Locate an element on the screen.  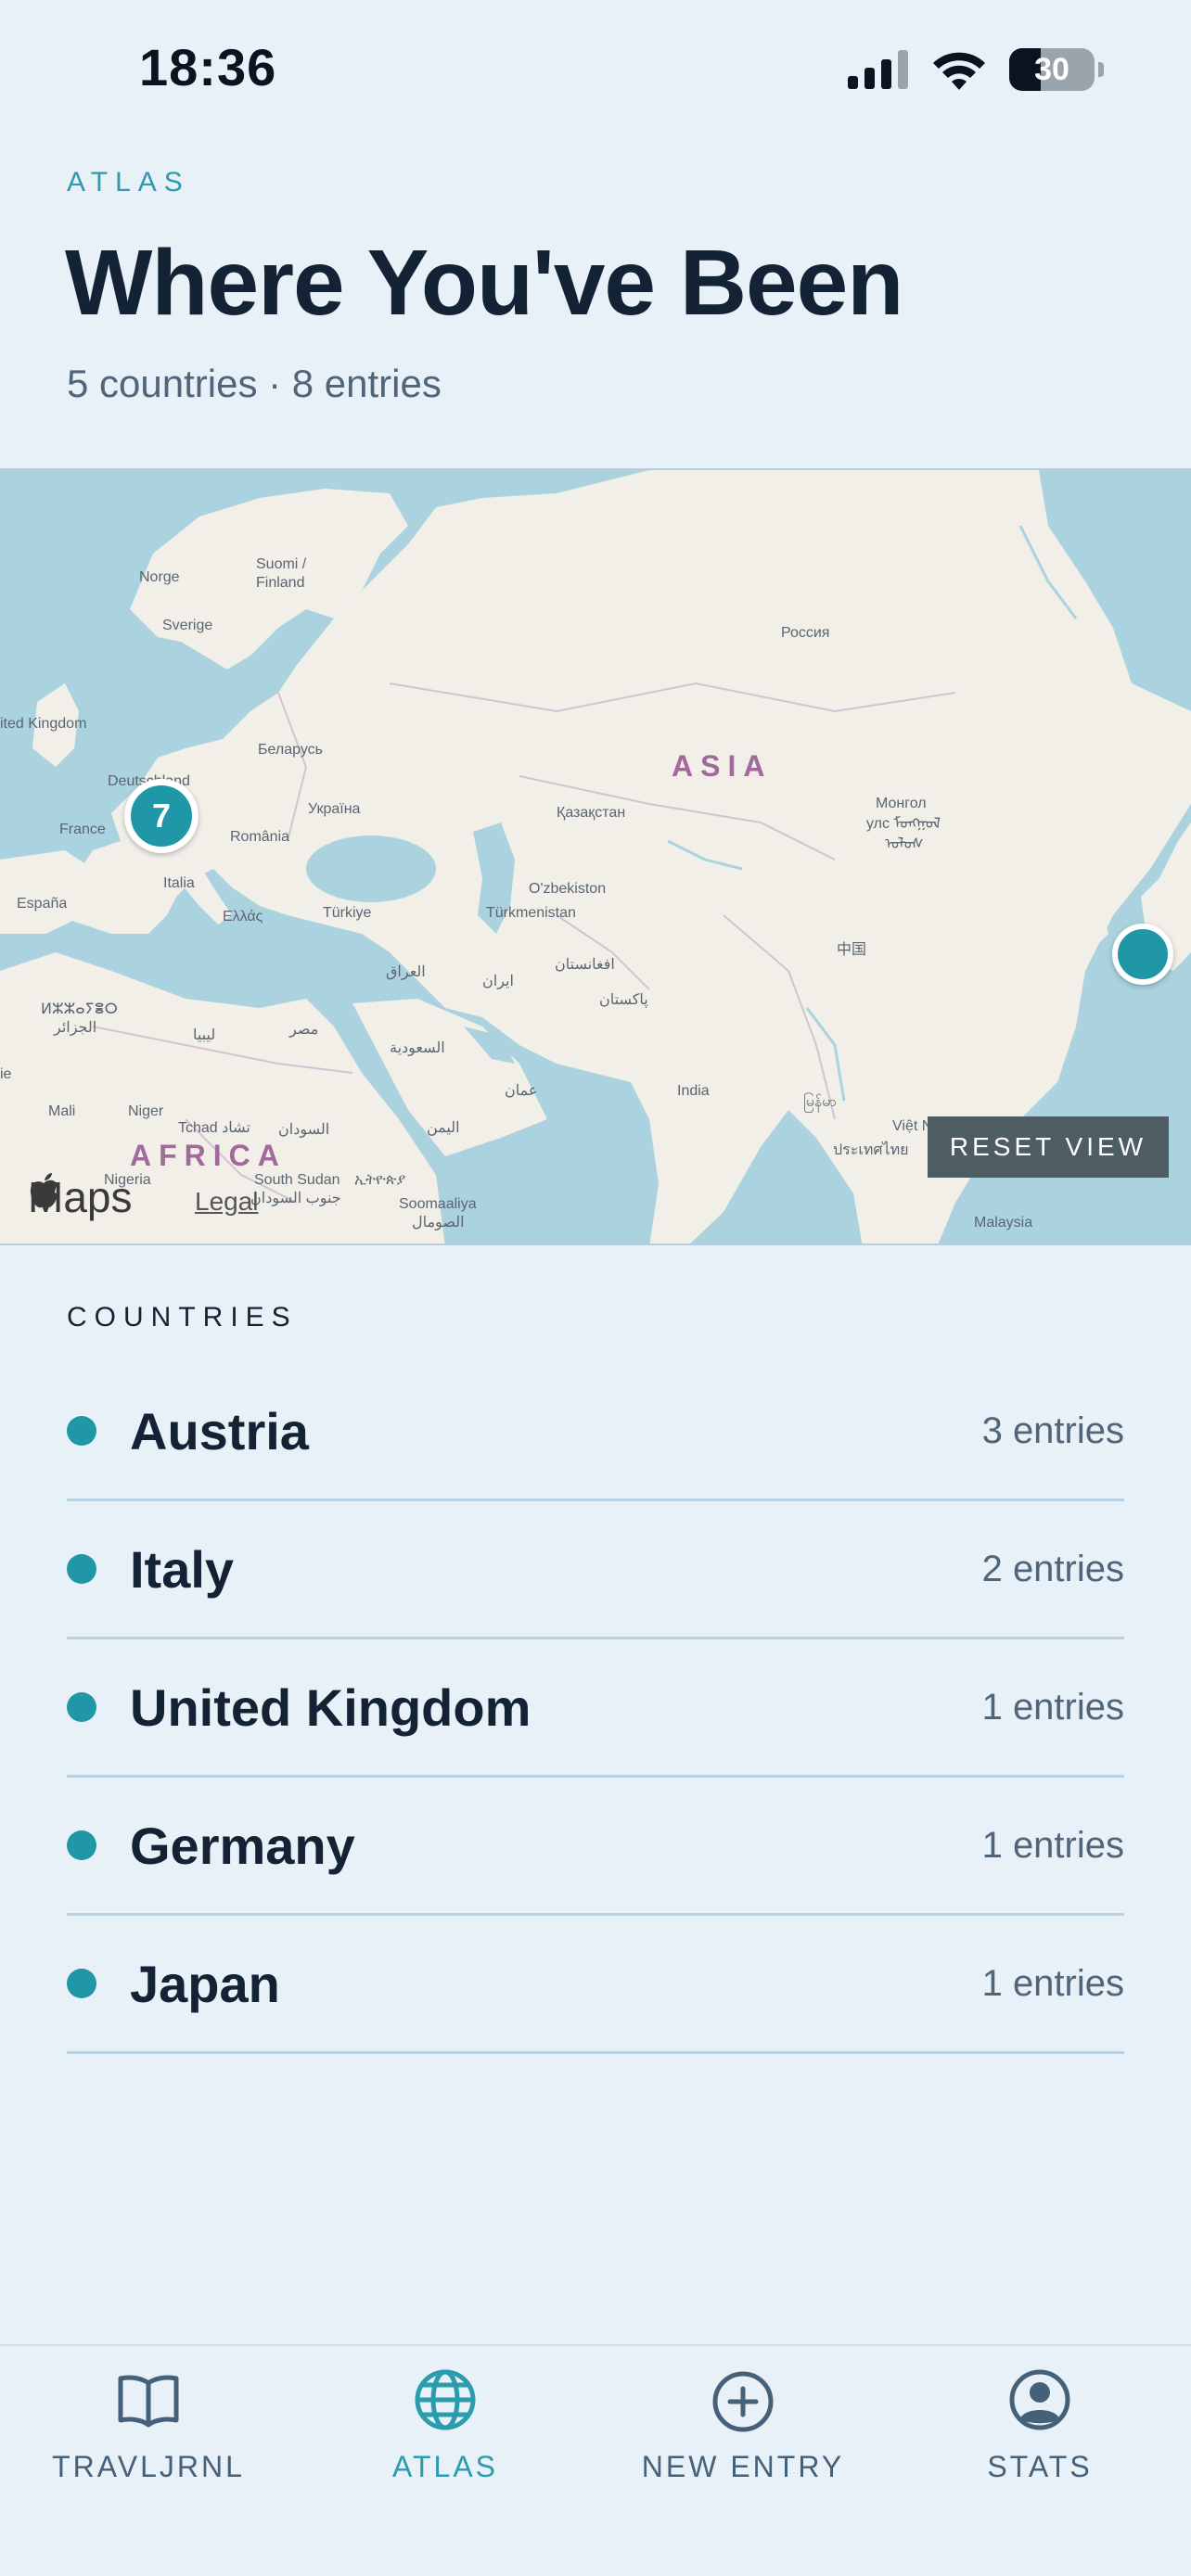
map-label: Россия is located at coordinates (805, 633).